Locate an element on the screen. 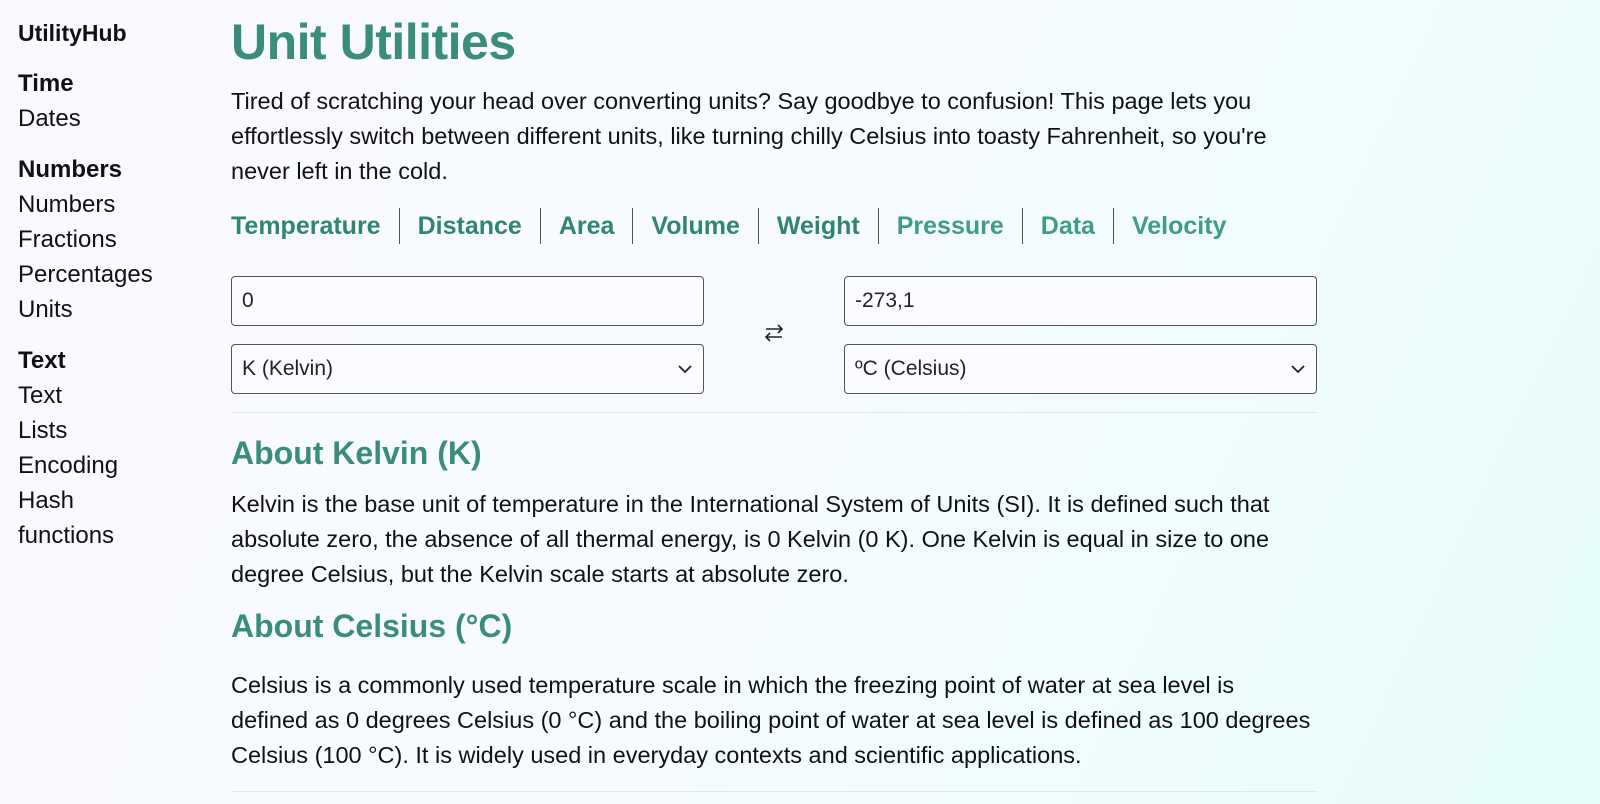 This screenshot has width=1600, height=804. nav-group-title: Text is located at coordinates (42, 360).